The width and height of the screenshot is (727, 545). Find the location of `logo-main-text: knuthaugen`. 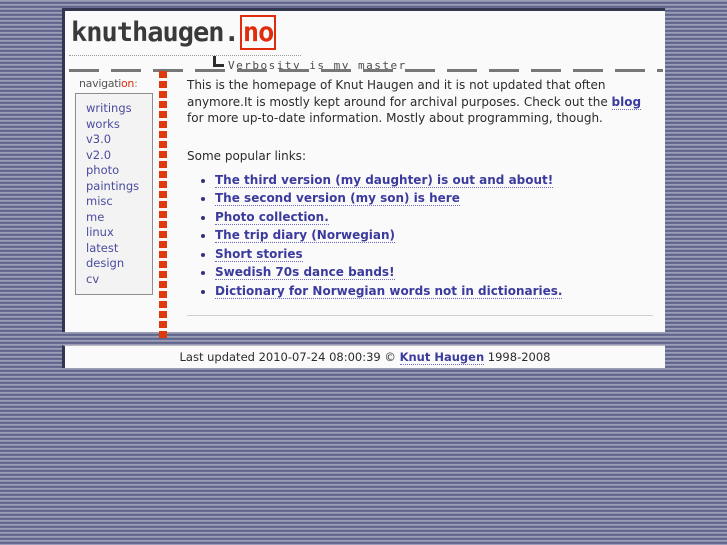

logo-main-text: knuthaugen is located at coordinates (148, 32).